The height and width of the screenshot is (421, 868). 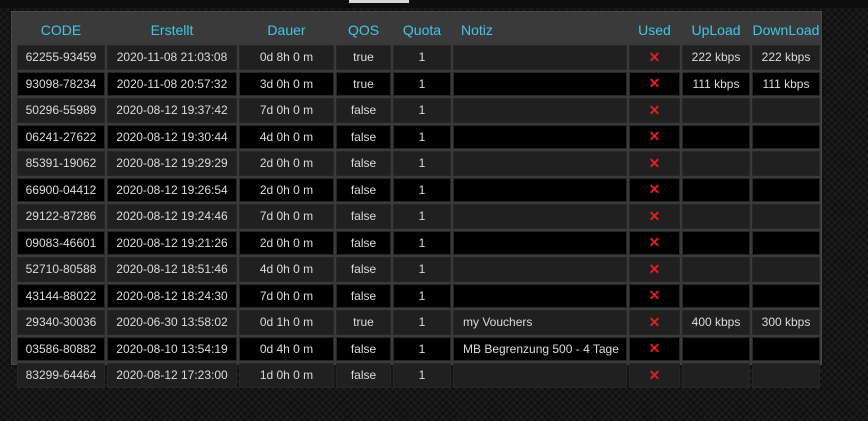 I want to click on cell-duration: 0d 4h 0 m, so click(x=286, y=348).